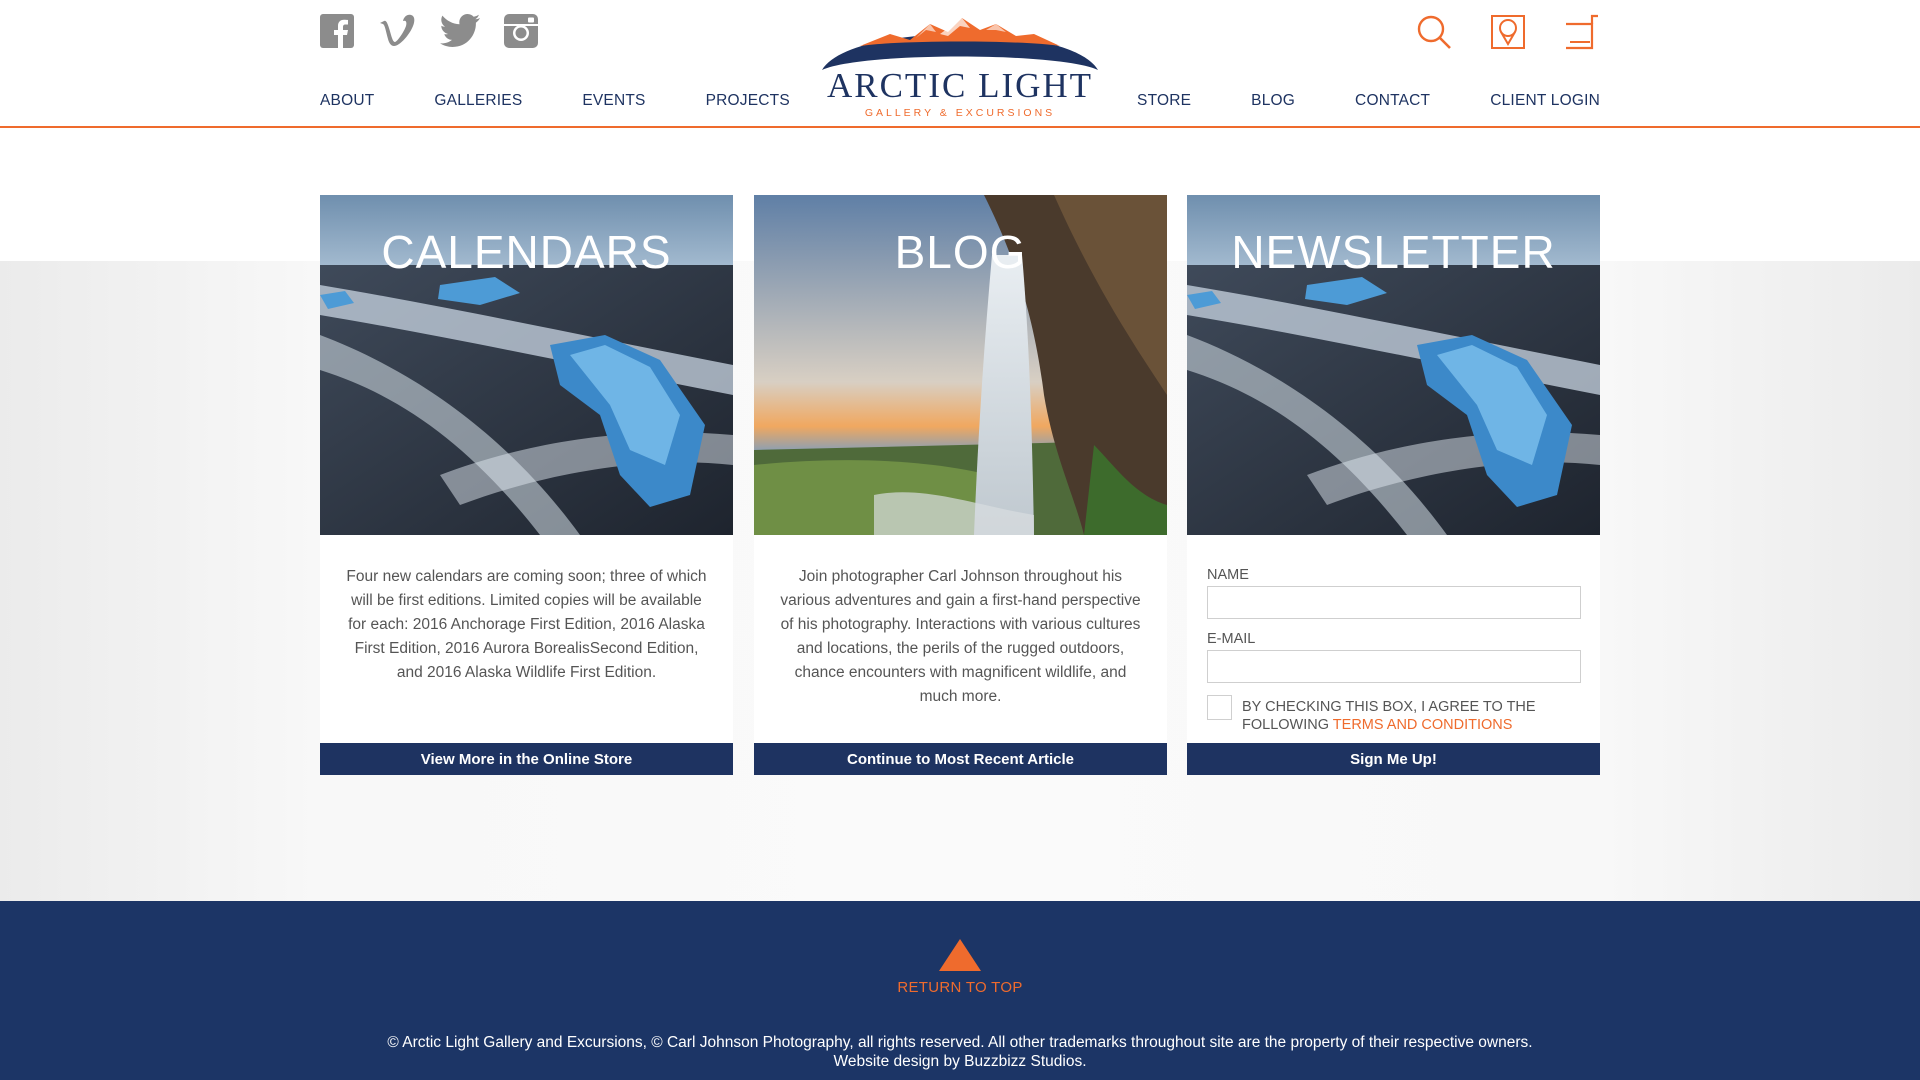 This screenshot has width=1920, height=1080. Describe the element at coordinates (478, 101) in the screenshot. I see `nav-galleries: GALLERIES` at that location.